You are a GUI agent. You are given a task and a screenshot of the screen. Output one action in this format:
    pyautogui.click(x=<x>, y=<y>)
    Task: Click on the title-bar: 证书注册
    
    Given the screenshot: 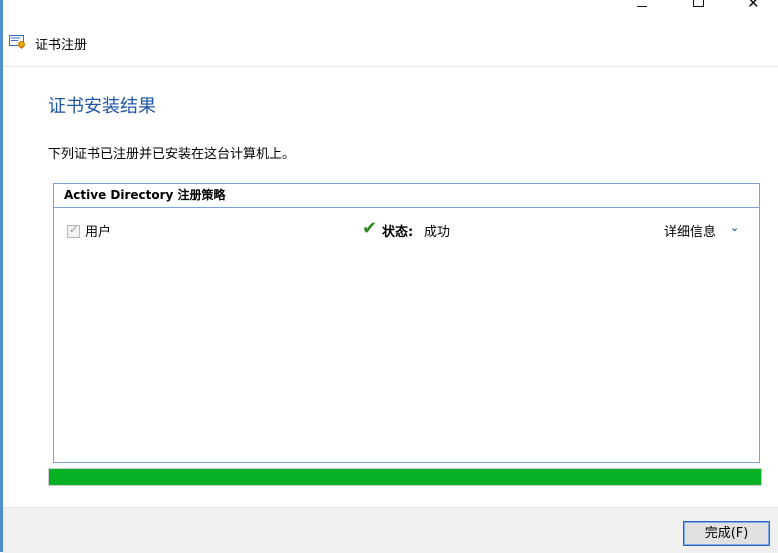 What is the action you would take?
    pyautogui.click(x=353, y=44)
    